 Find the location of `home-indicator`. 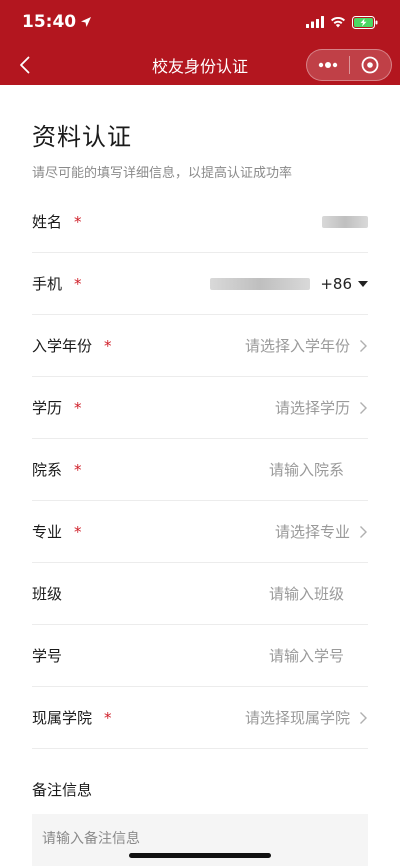

home-indicator is located at coordinates (200, 855).